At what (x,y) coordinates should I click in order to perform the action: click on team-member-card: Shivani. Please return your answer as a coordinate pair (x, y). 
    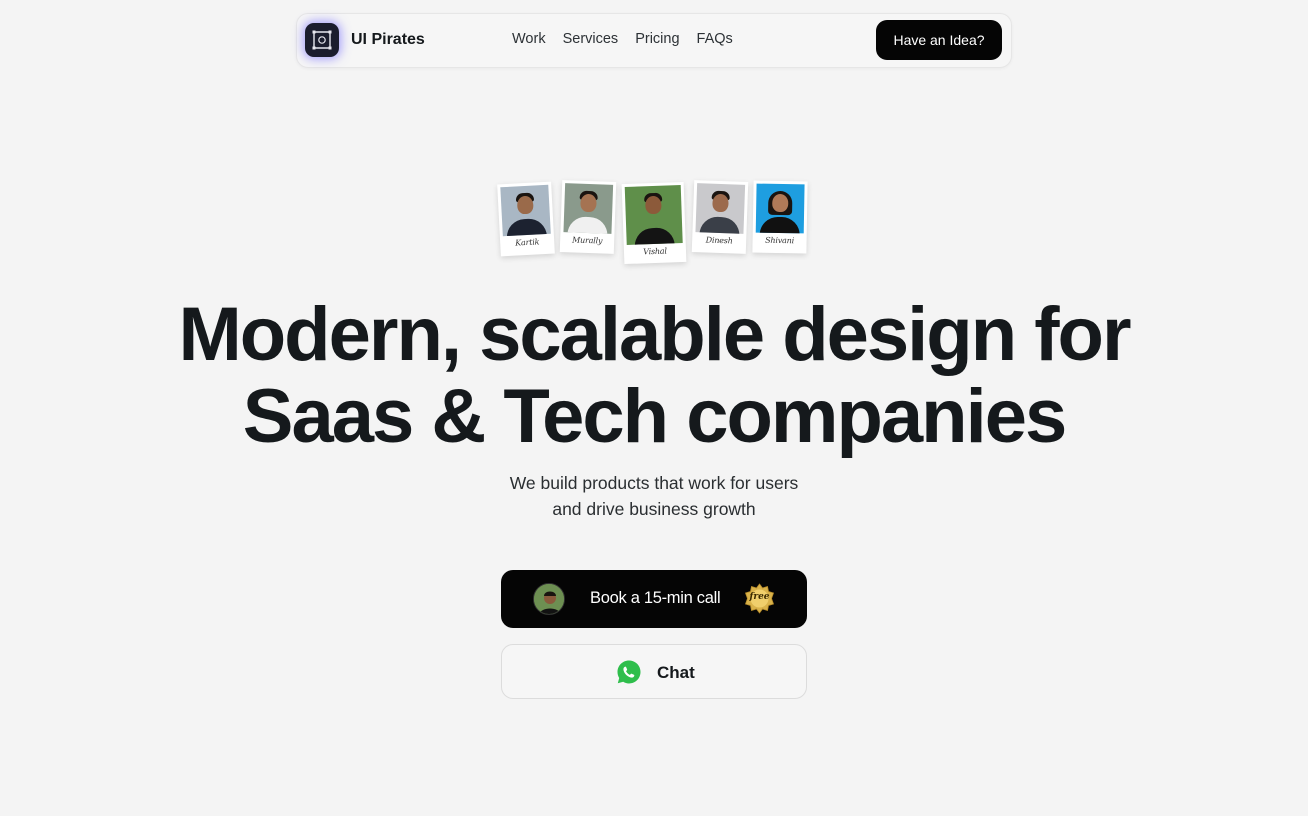
    Looking at the image, I should click on (780, 217).